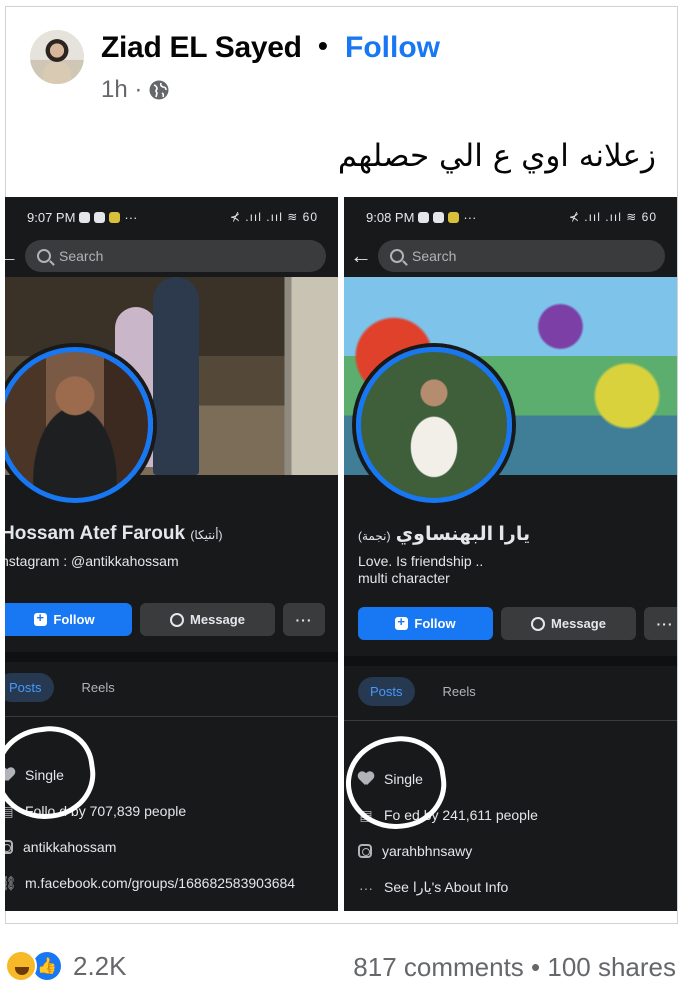 The width and height of the screenshot is (684, 1002). Describe the element at coordinates (21, 966) in the screenshot. I see `haha-reaction-icon` at that location.